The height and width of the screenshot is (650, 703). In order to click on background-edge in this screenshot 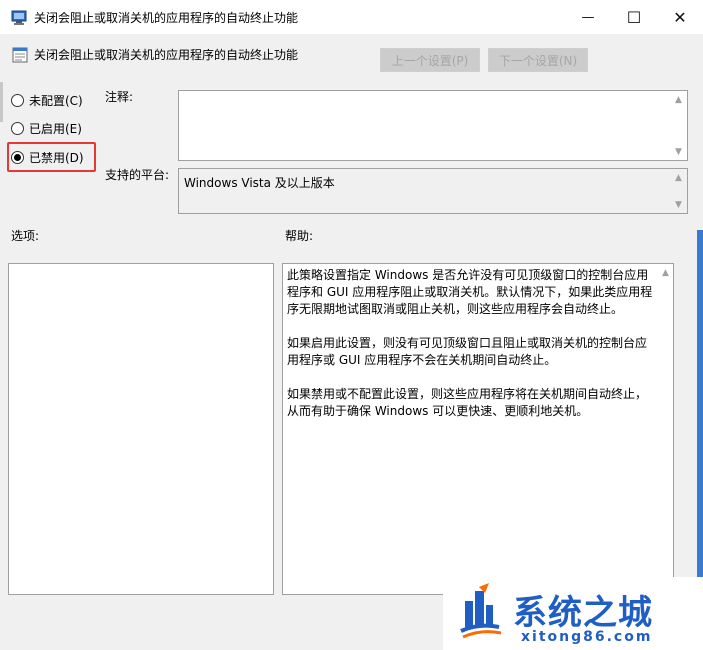, I will do `click(700, 410)`.